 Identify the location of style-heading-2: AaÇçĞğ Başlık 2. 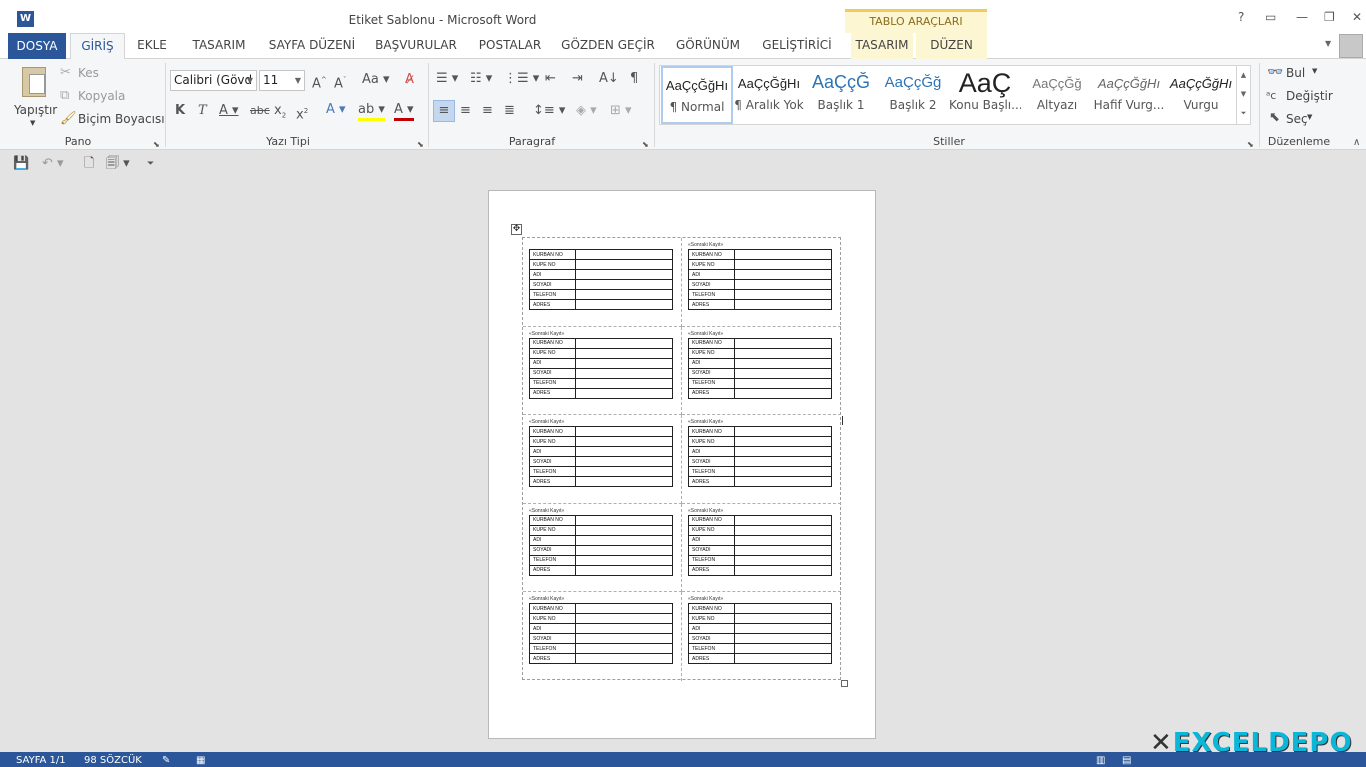
(913, 95).